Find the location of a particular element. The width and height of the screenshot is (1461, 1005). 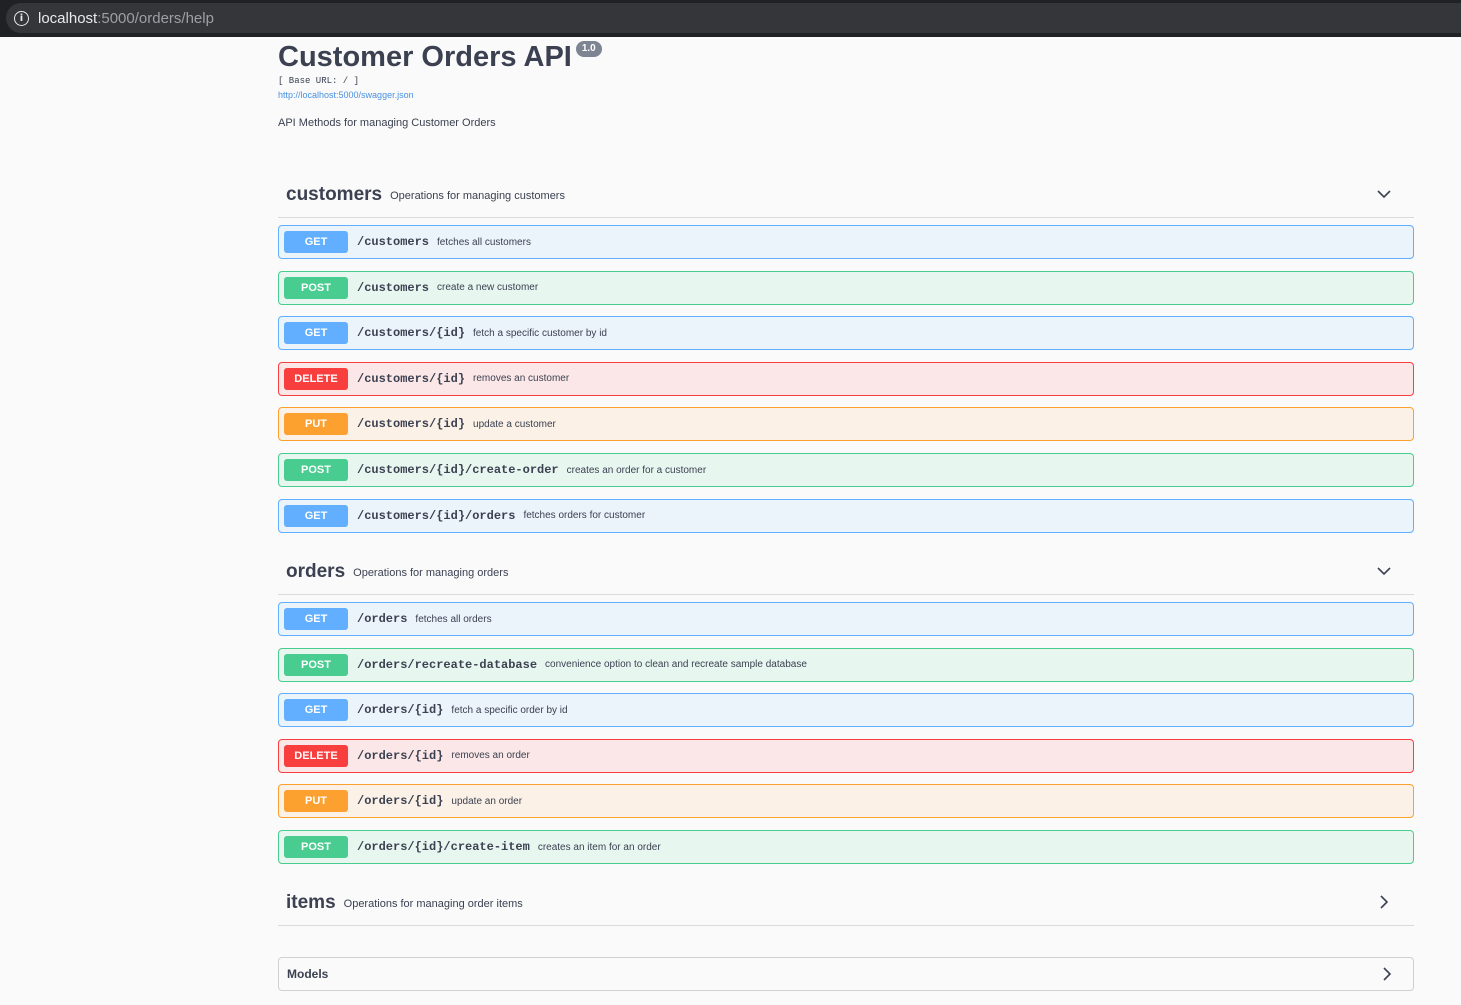

operation-summary: create a new customer is located at coordinates (488, 288).